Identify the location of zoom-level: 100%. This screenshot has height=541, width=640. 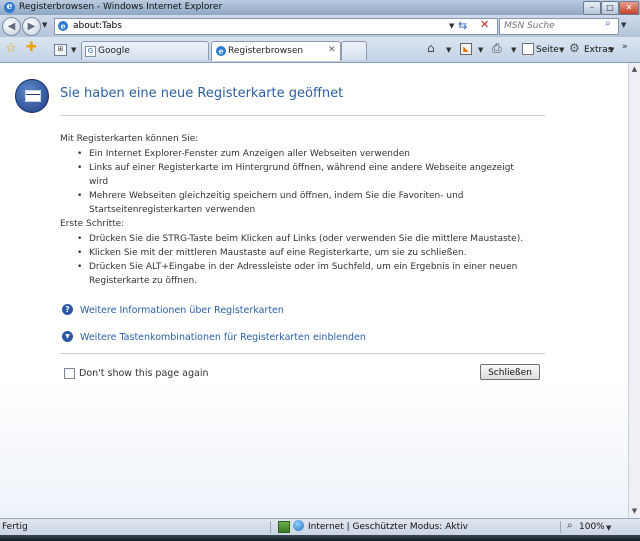
(592, 527).